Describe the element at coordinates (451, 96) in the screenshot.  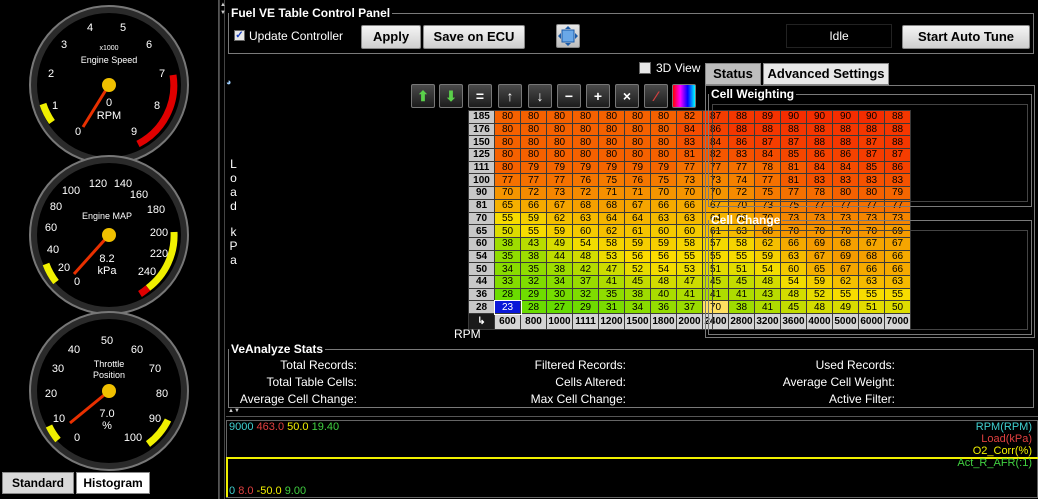
I see `decrease-green-button: ⬇` at that location.